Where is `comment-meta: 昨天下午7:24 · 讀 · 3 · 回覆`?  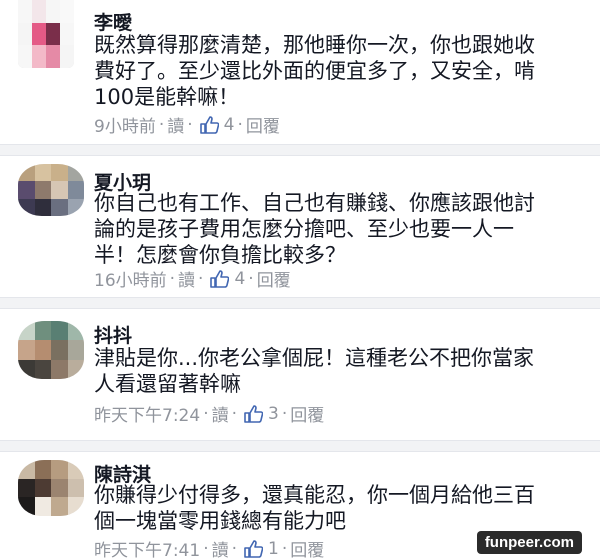
comment-meta: 昨天下午7:24 · 讀 · 3 · 回覆 is located at coordinates (209, 414).